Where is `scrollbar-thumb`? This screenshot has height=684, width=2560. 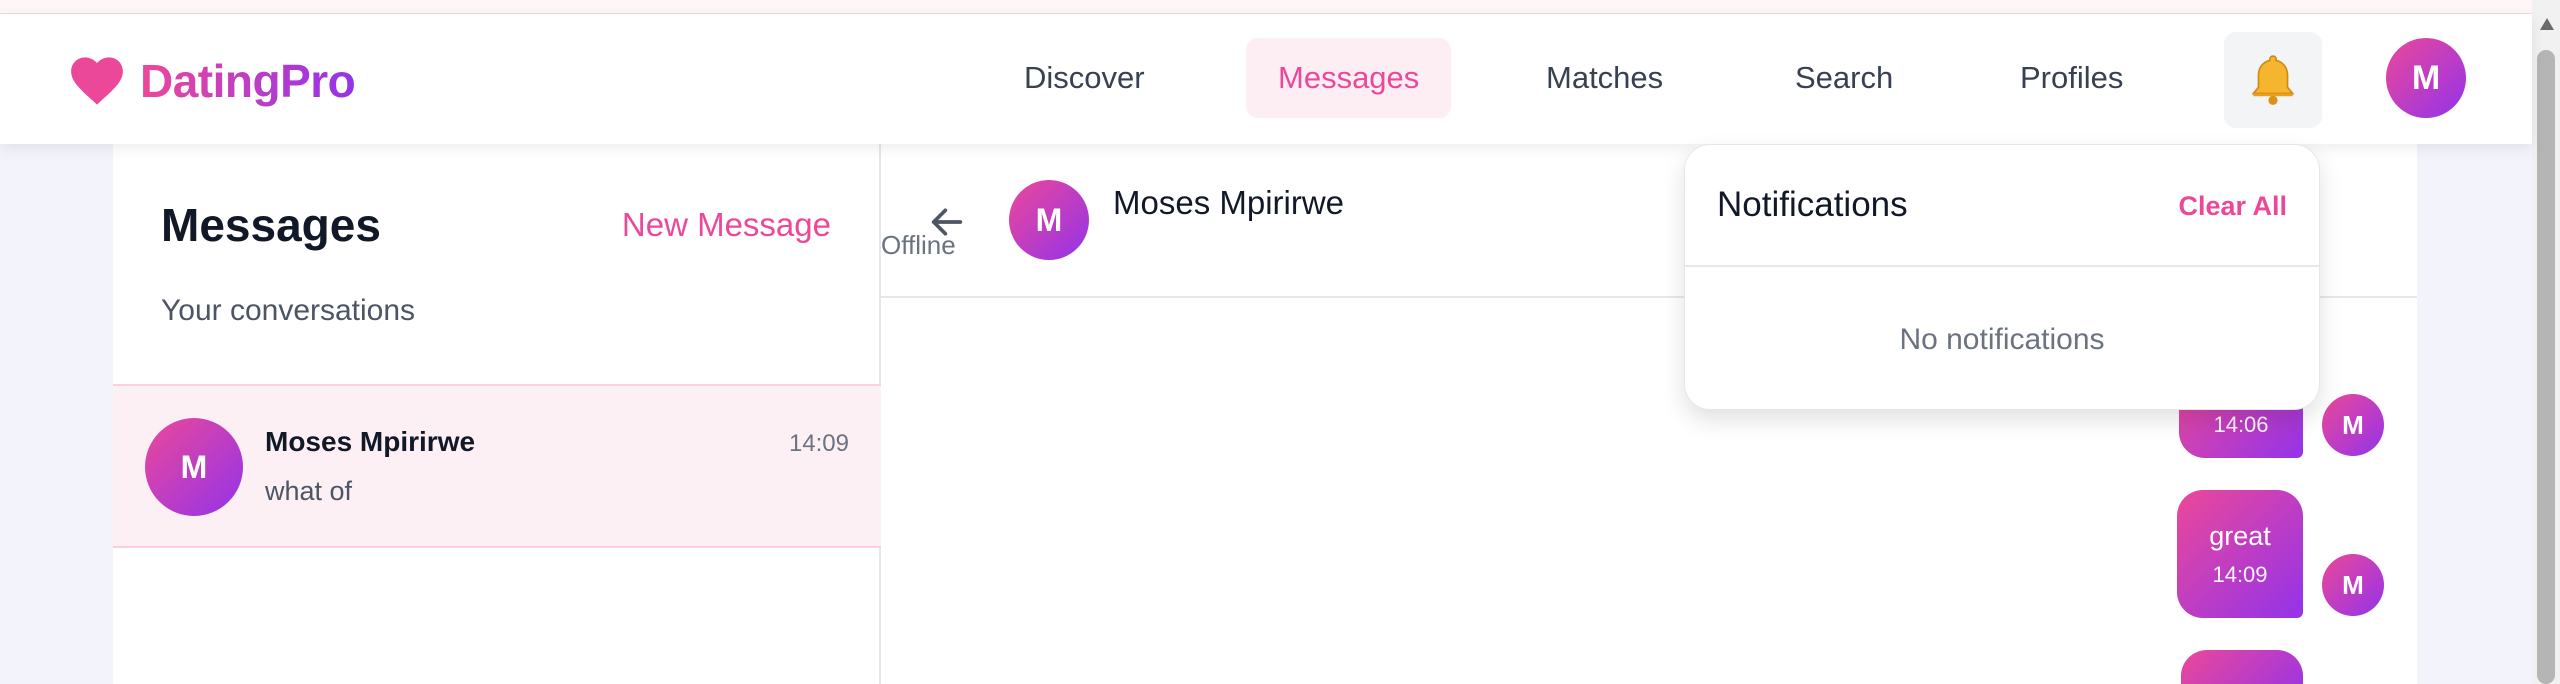 scrollbar-thumb is located at coordinates (2546, 367).